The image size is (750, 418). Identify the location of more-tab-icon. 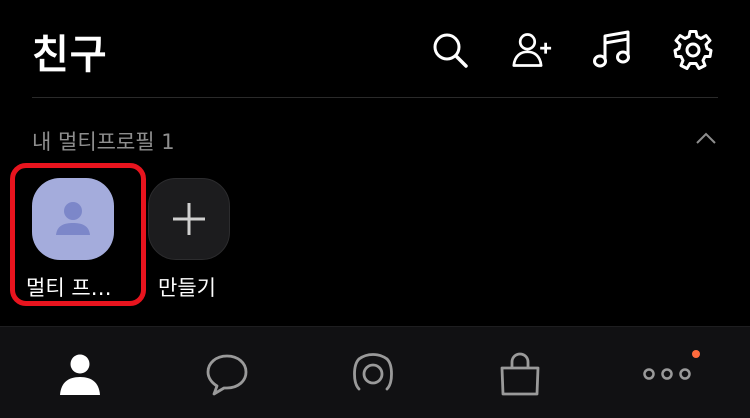
(667, 374).